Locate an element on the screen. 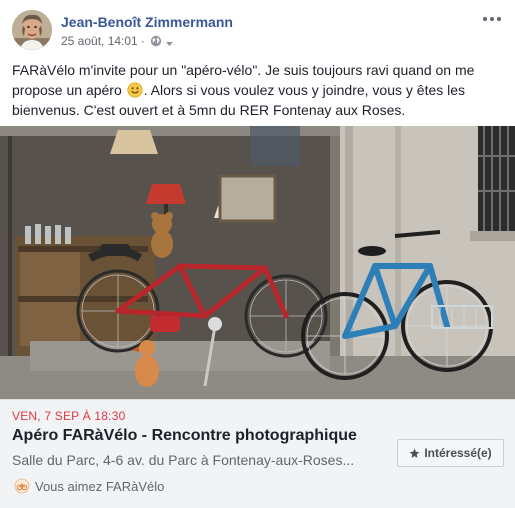 Image resolution: width=515 pixels, height=508 pixels. star-icon is located at coordinates (414, 453).